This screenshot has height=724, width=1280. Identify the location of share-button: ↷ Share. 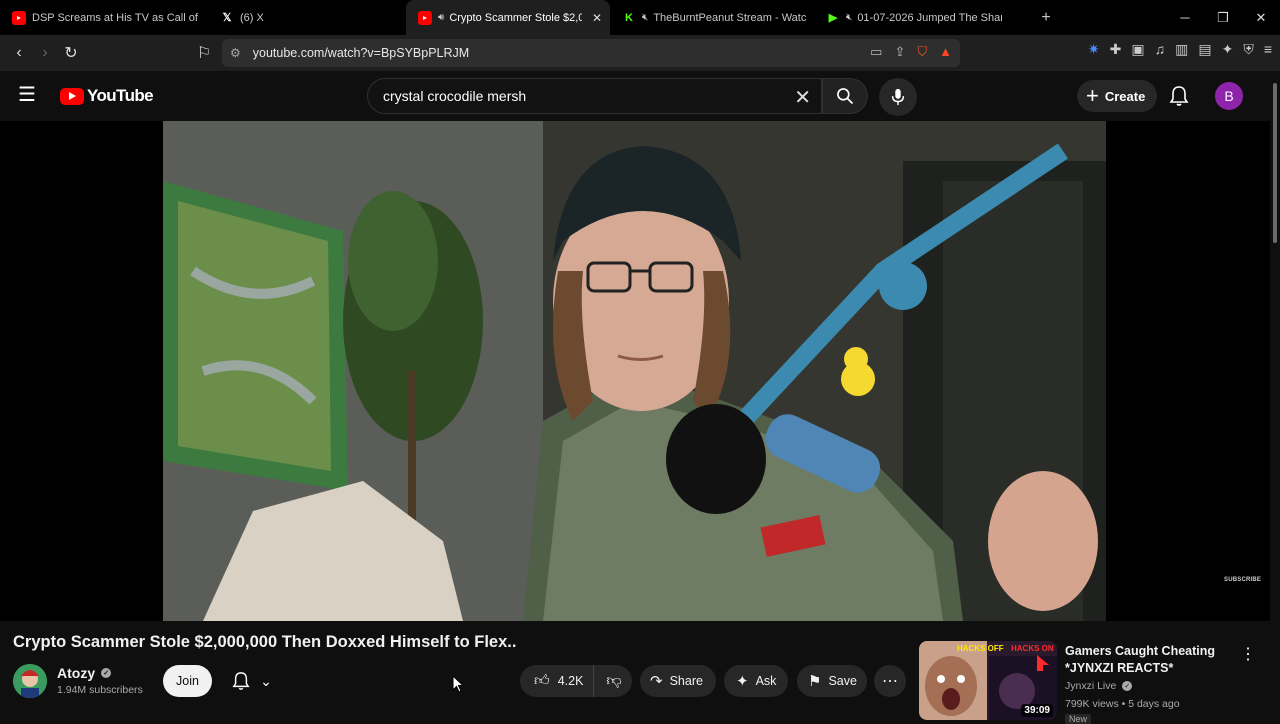
(678, 681).